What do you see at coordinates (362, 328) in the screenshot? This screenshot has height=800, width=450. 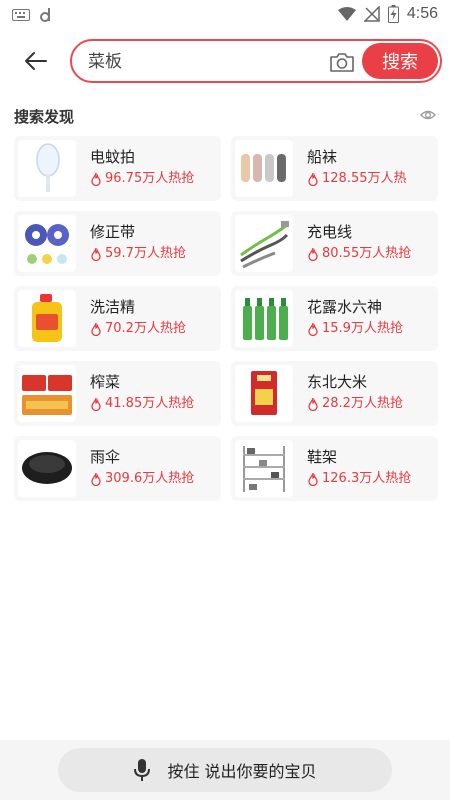 I see `card-heat-label: 15.9万人热抢` at bounding box center [362, 328].